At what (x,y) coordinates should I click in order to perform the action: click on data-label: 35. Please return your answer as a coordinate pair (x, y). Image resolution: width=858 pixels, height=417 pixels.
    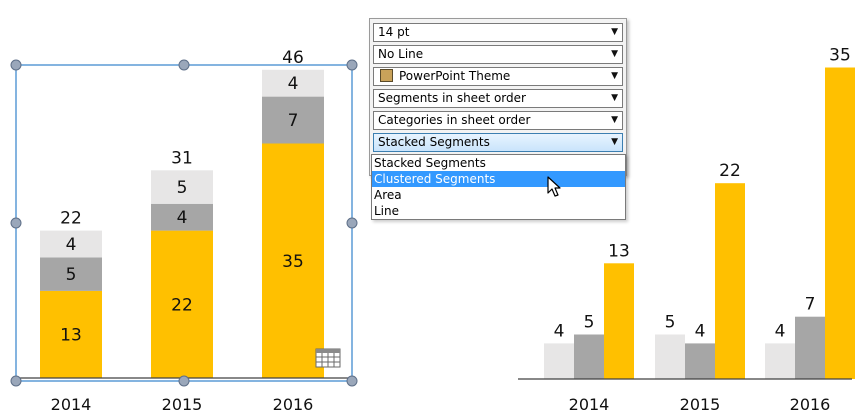
    Looking at the image, I should click on (840, 56).